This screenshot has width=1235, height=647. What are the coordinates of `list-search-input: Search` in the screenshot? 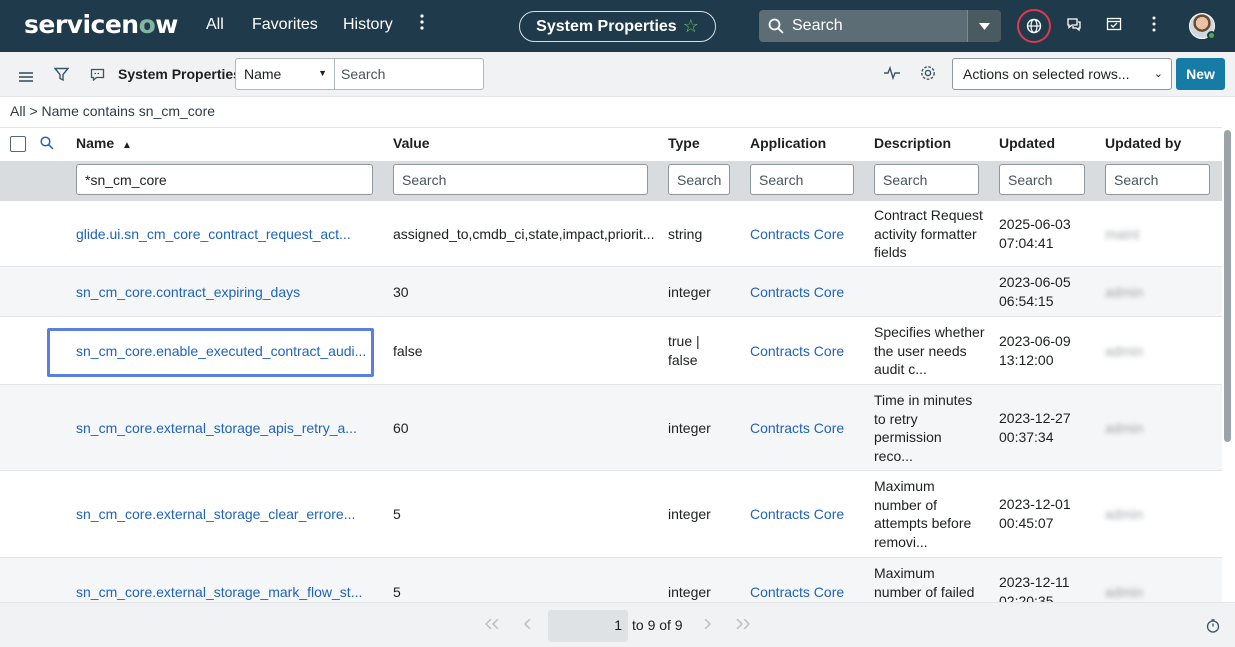 It's located at (409, 74).